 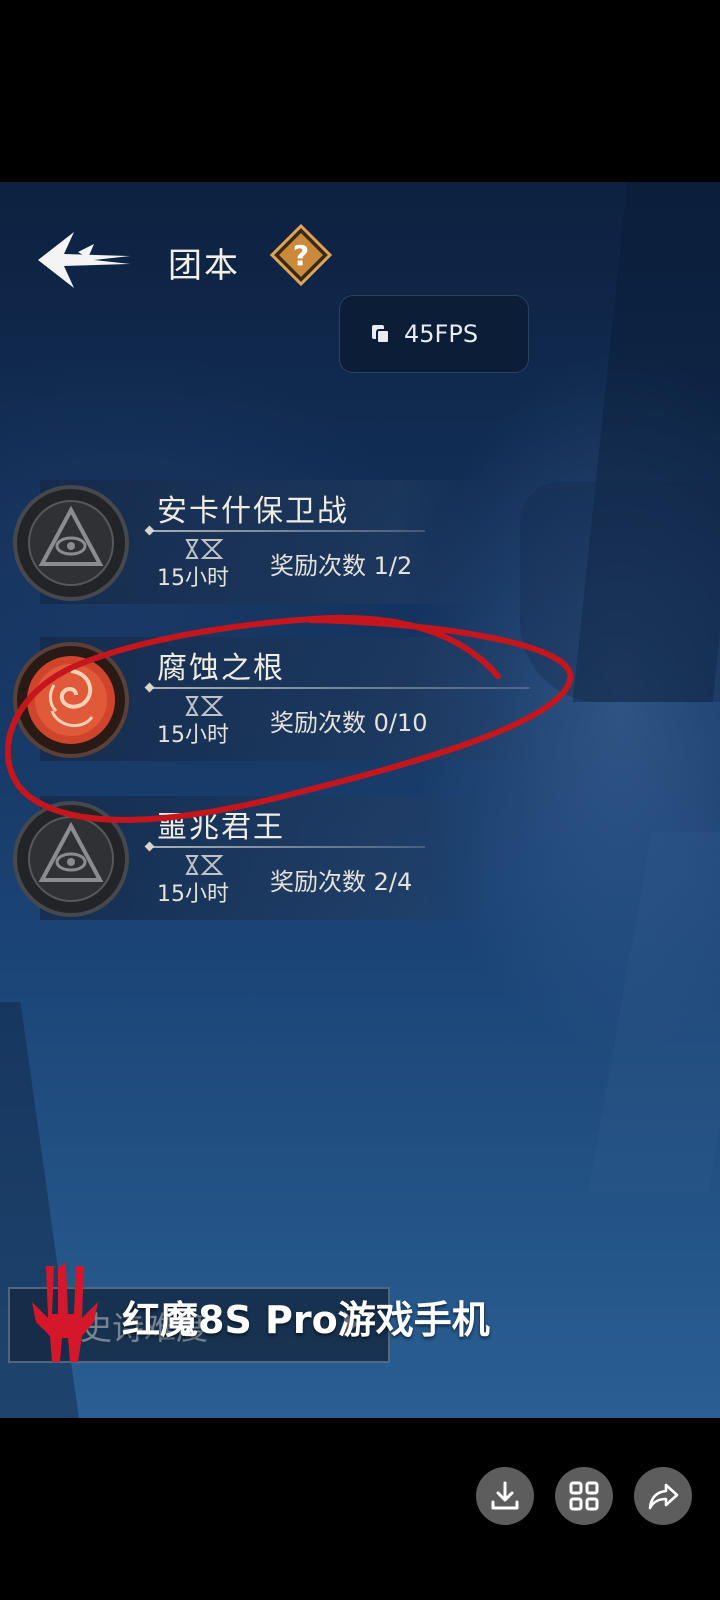 I want to click on raid-entry-1: 安卡什保卫战 15小时 奖励次数 1/2, so click(x=245, y=542).